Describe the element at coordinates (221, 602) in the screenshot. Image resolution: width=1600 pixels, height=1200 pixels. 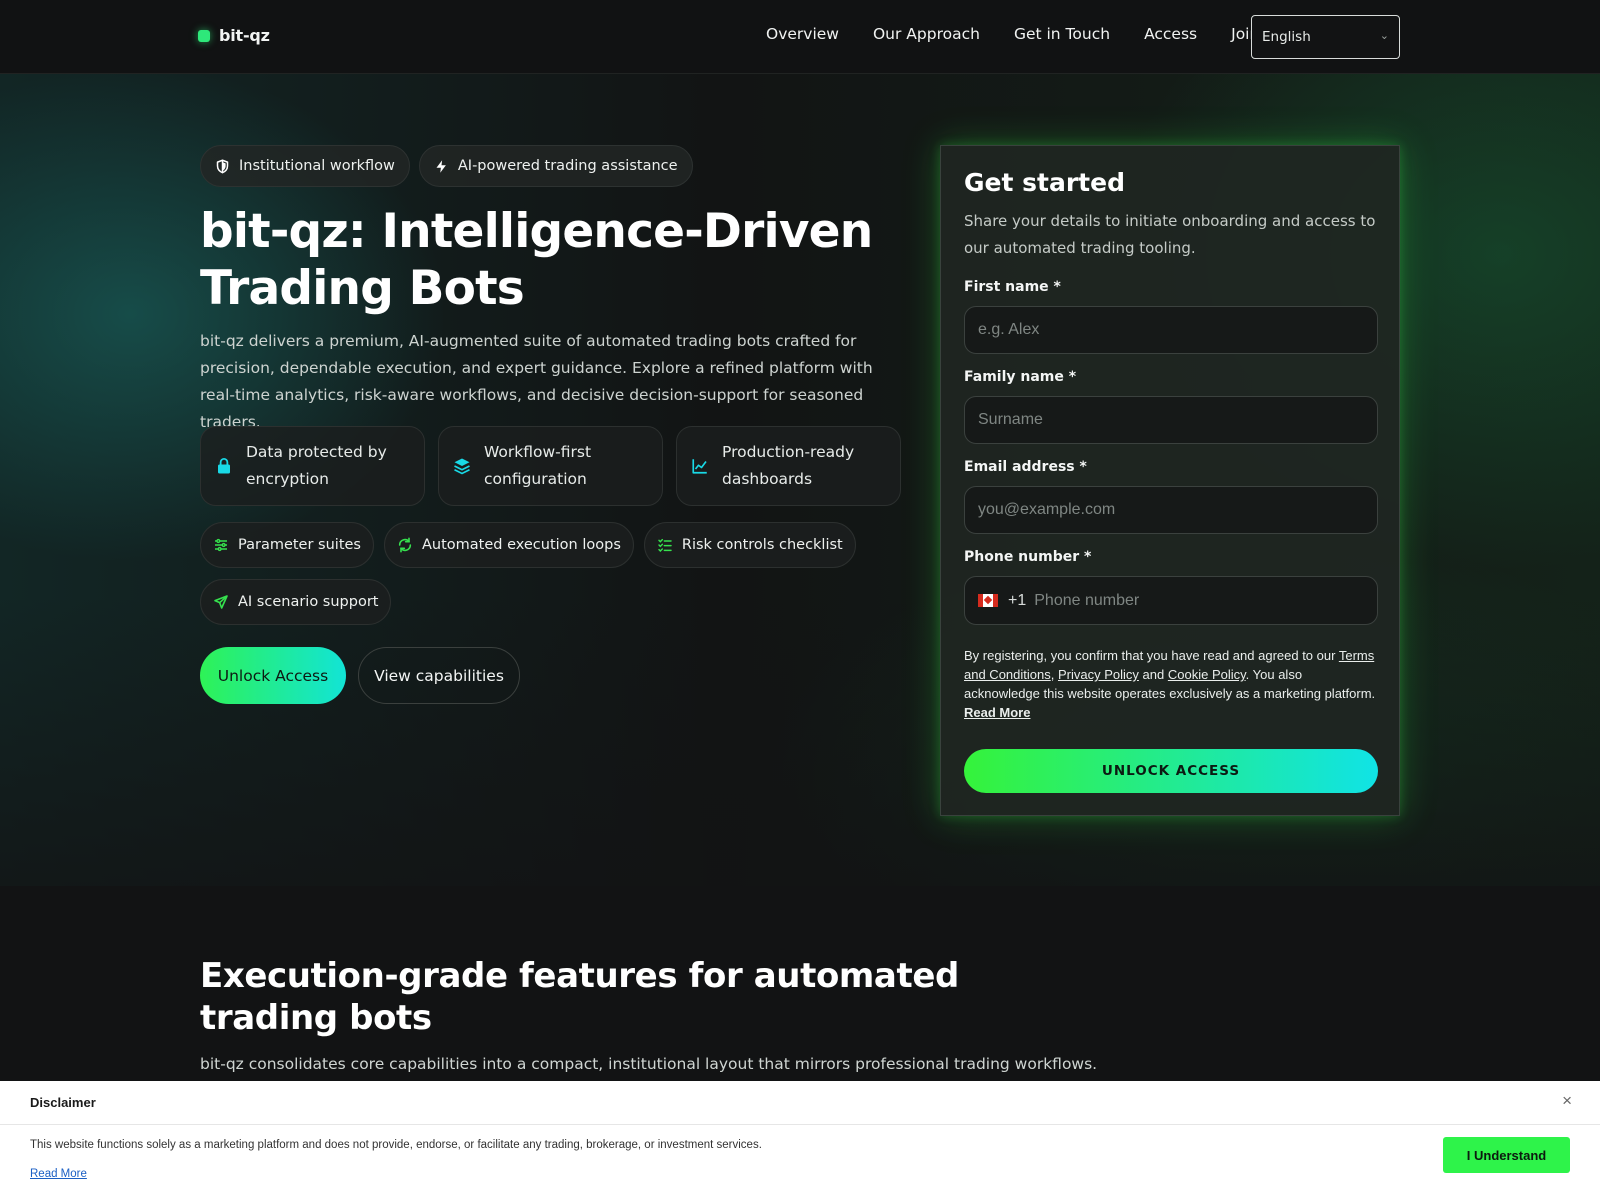
I see `send-icon` at that location.